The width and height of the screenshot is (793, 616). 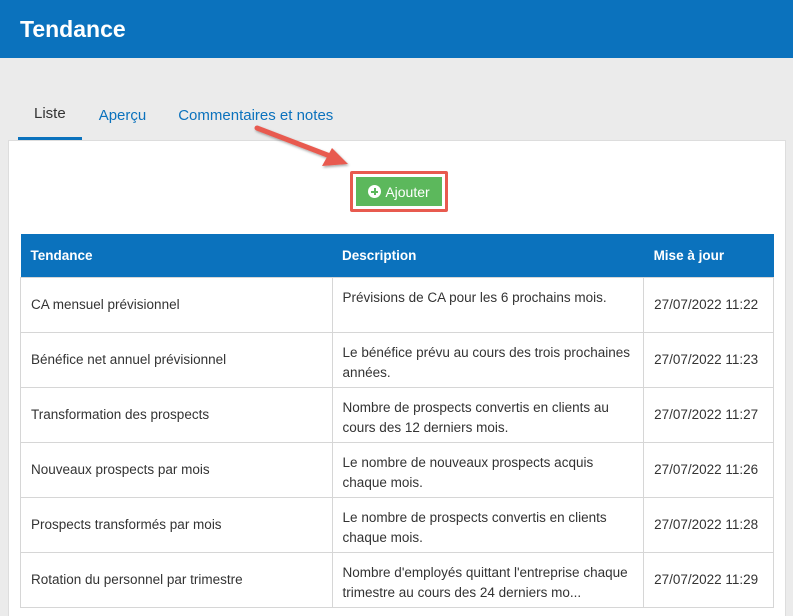 What do you see at coordinates (176, 304) in the screenshot?
I see `trend-name: CA mensuel prévisionnel` at bounding box center [176, 304].